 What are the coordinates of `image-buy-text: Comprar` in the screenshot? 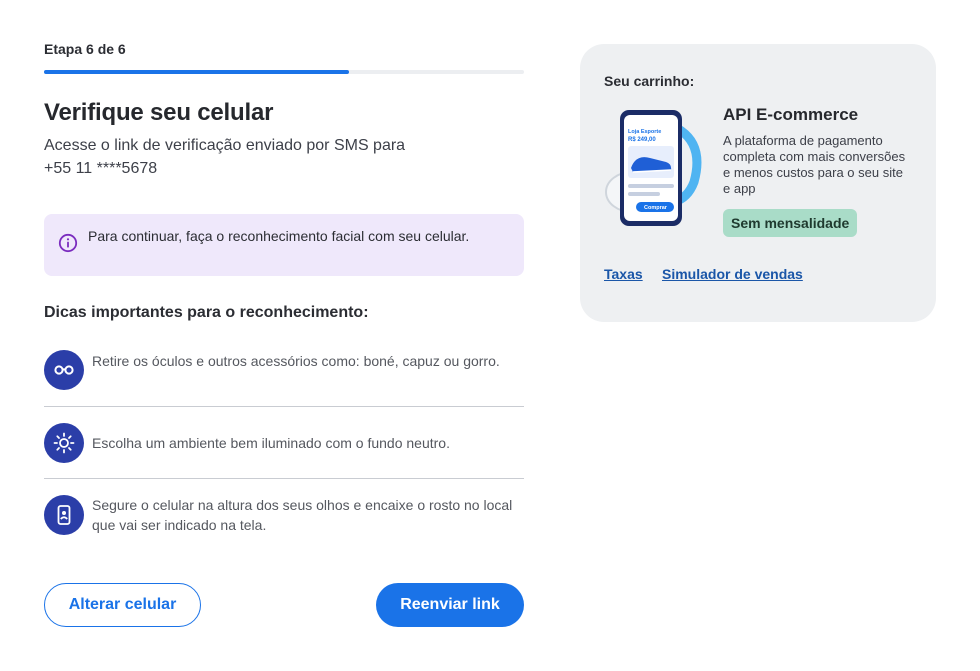 It's located at (656, 208).